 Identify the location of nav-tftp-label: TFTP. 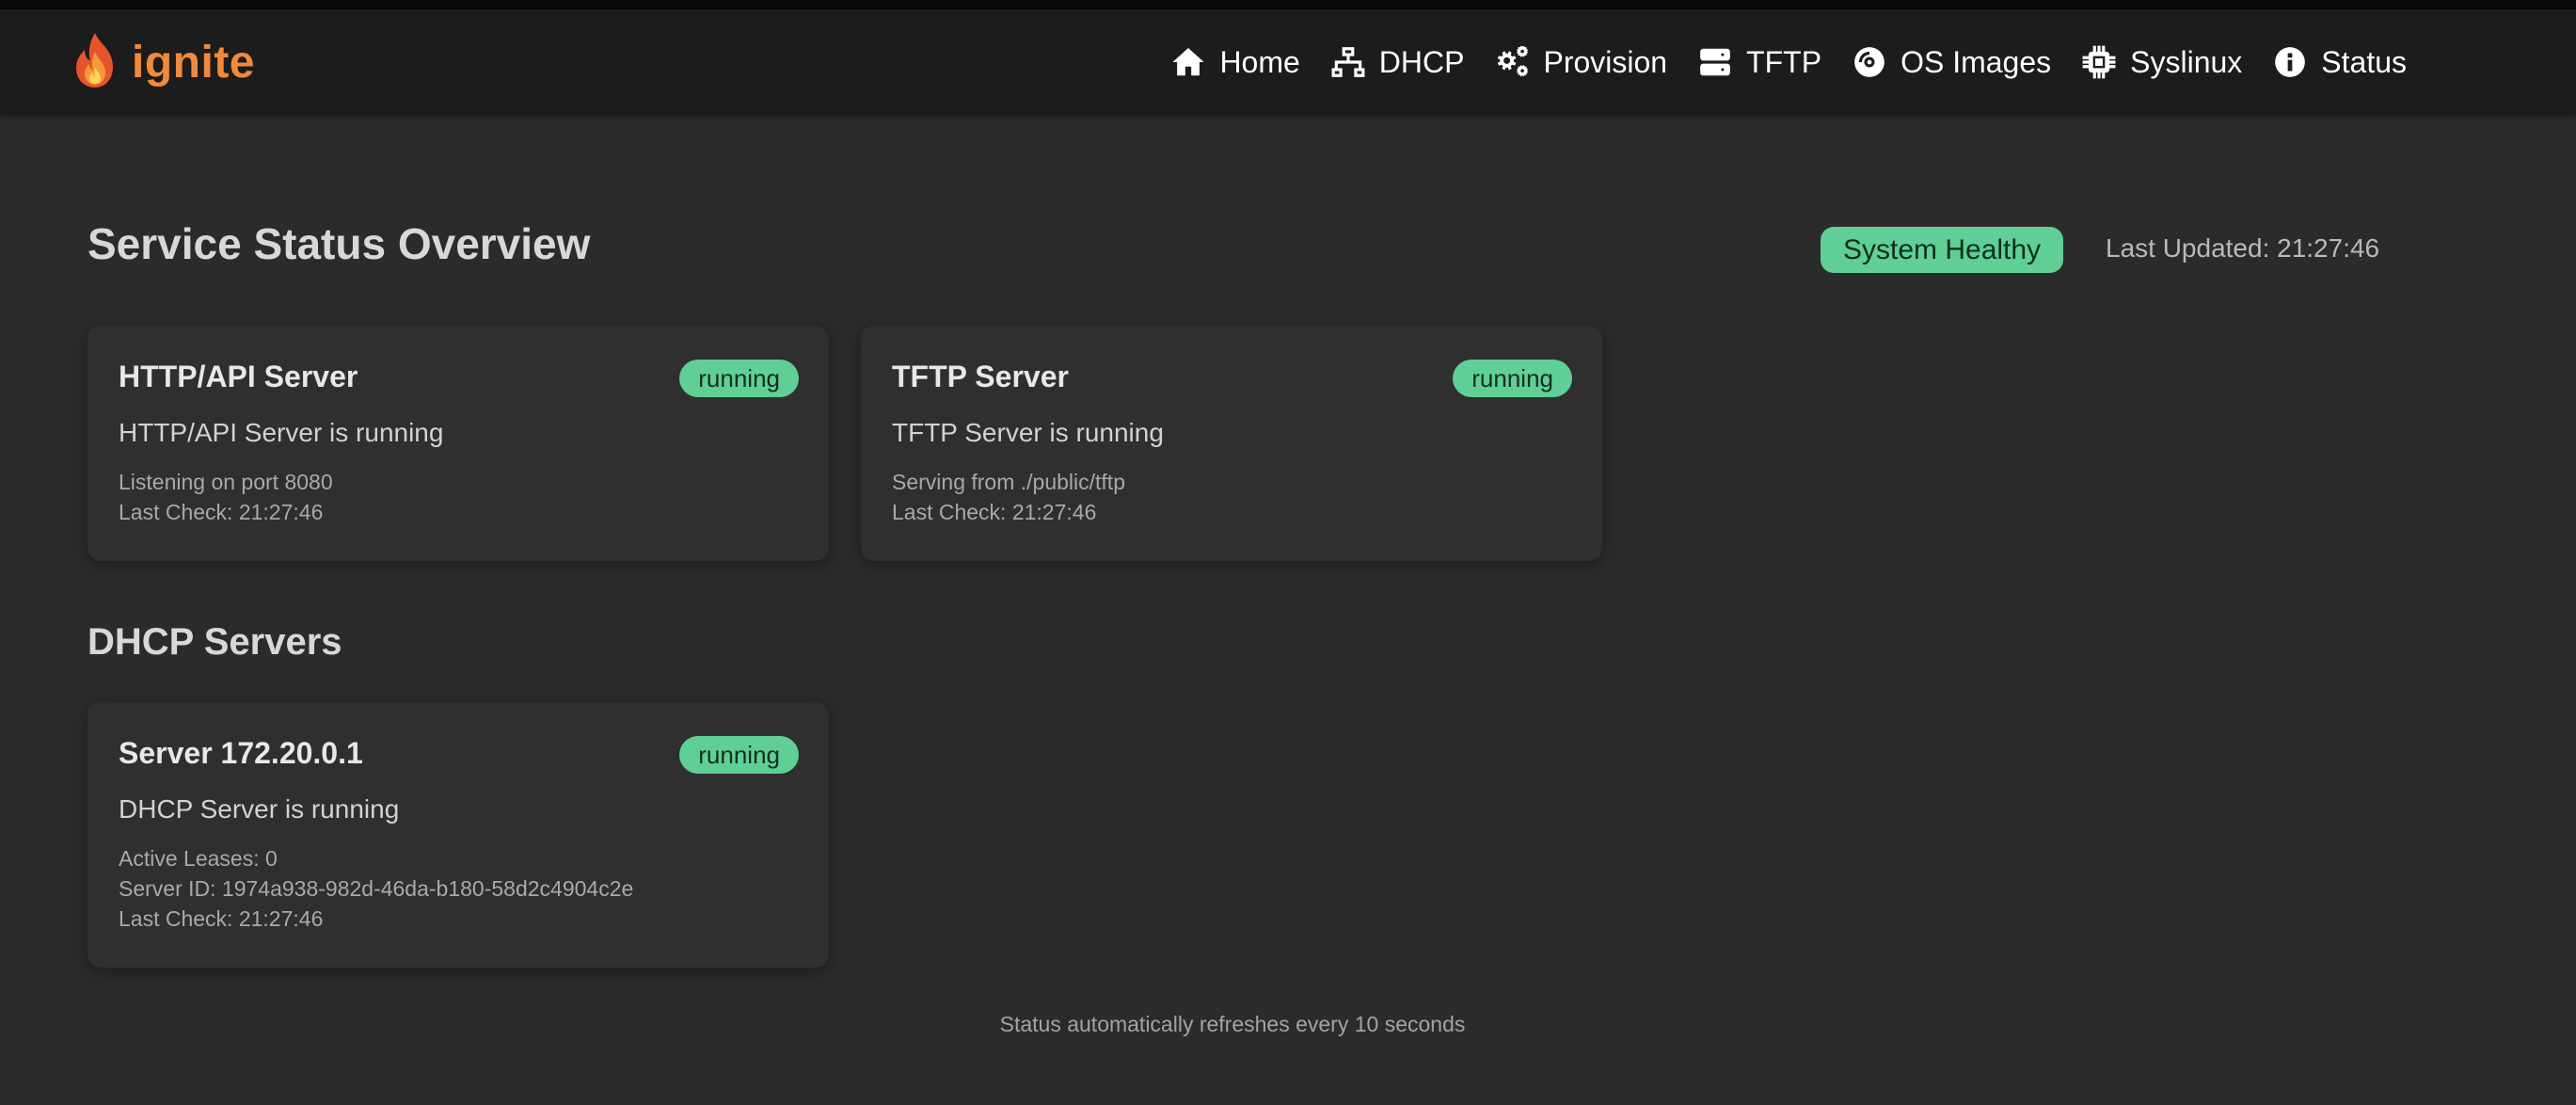
(1784, 61).